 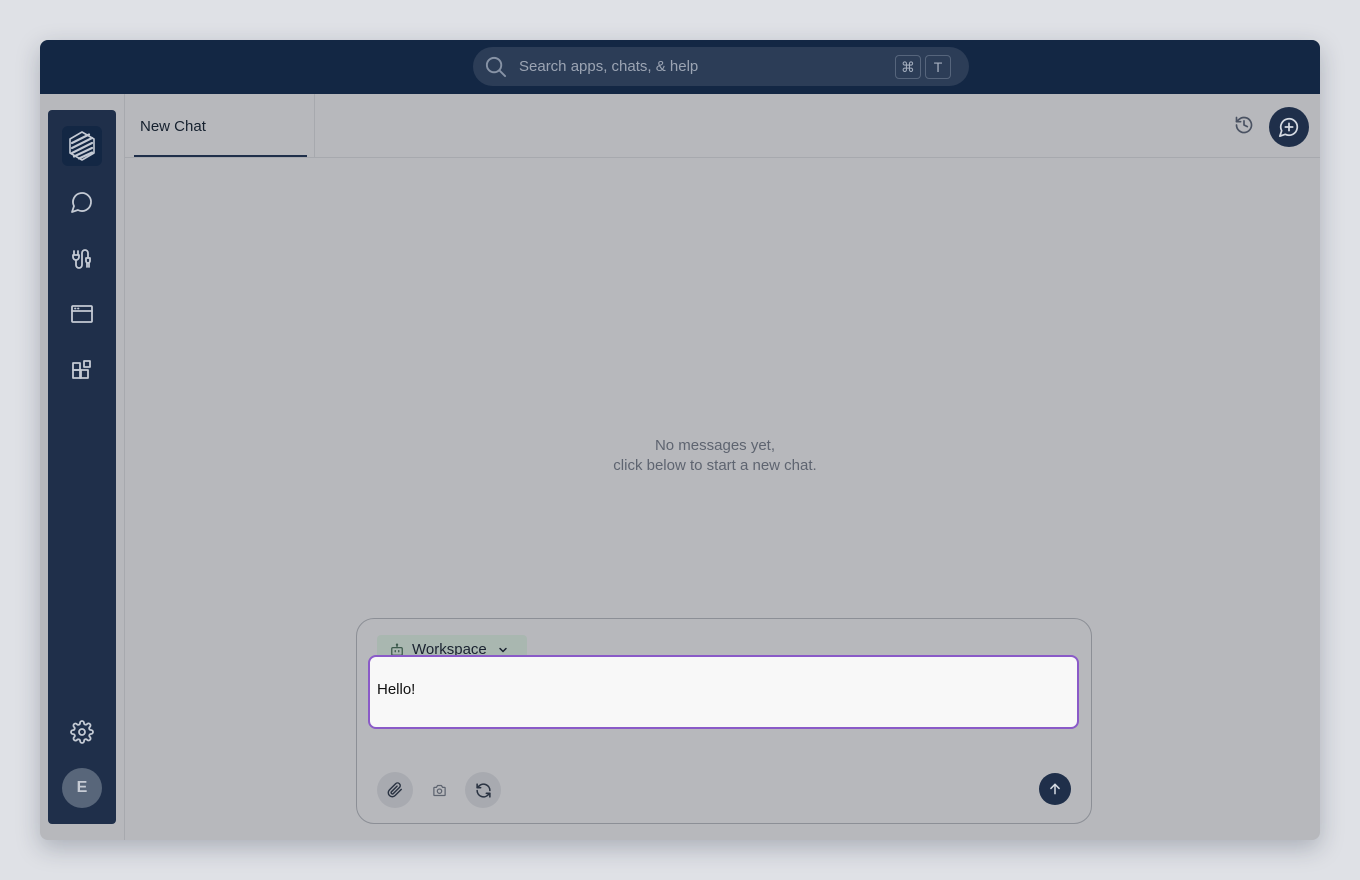 I want to click on search-icon, so click(x=495, y=66).